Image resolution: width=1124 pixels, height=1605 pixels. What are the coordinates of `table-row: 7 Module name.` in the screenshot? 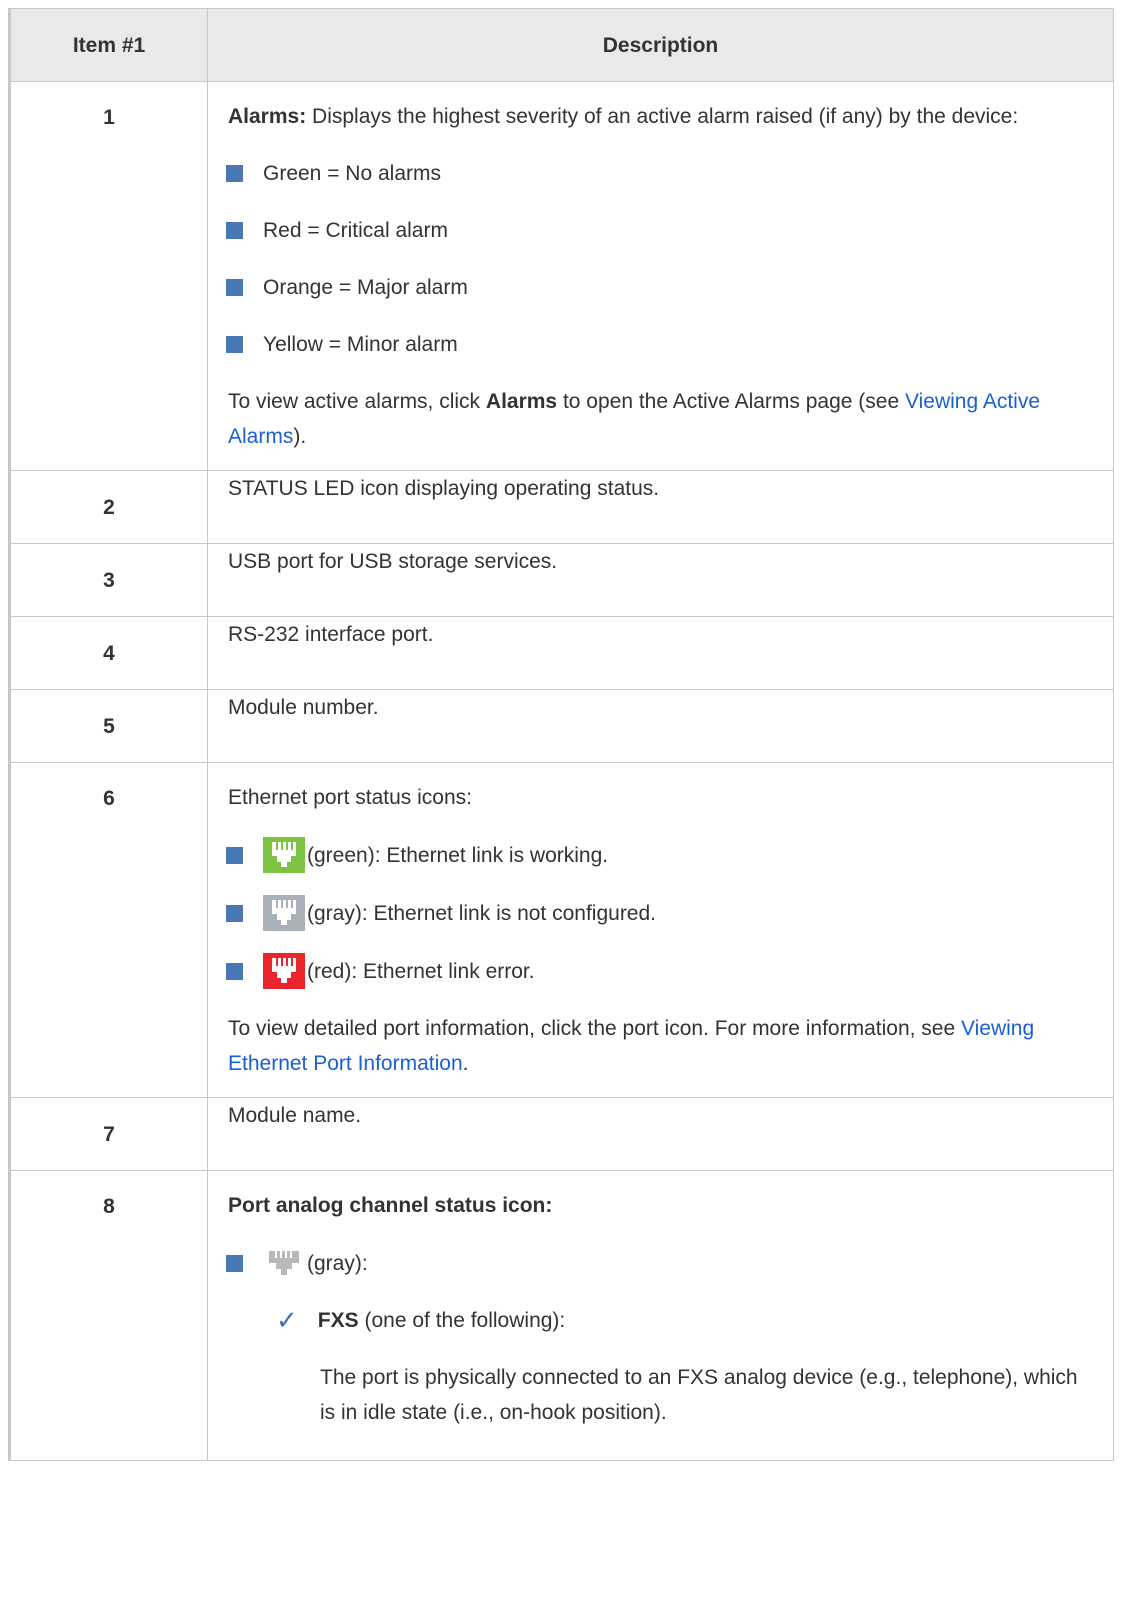 It's located at (561, 1134).